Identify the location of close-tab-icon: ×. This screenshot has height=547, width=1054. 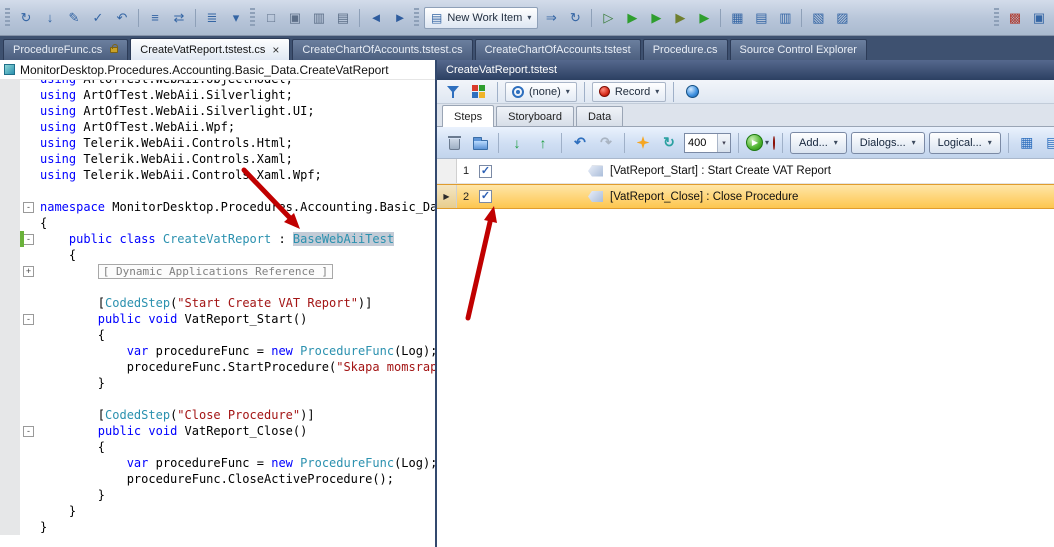
(275, 50).